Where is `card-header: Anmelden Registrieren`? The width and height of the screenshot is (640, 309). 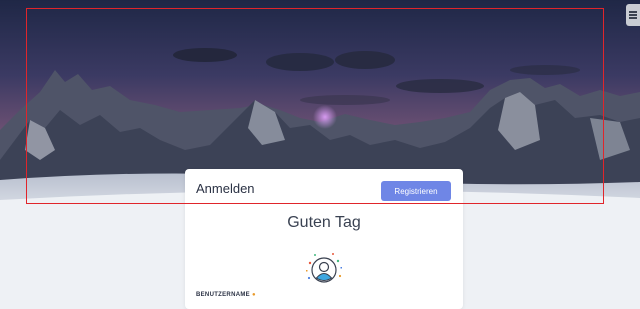 card-header: Anmelden Registrieren is located at coordinates (324, 188).